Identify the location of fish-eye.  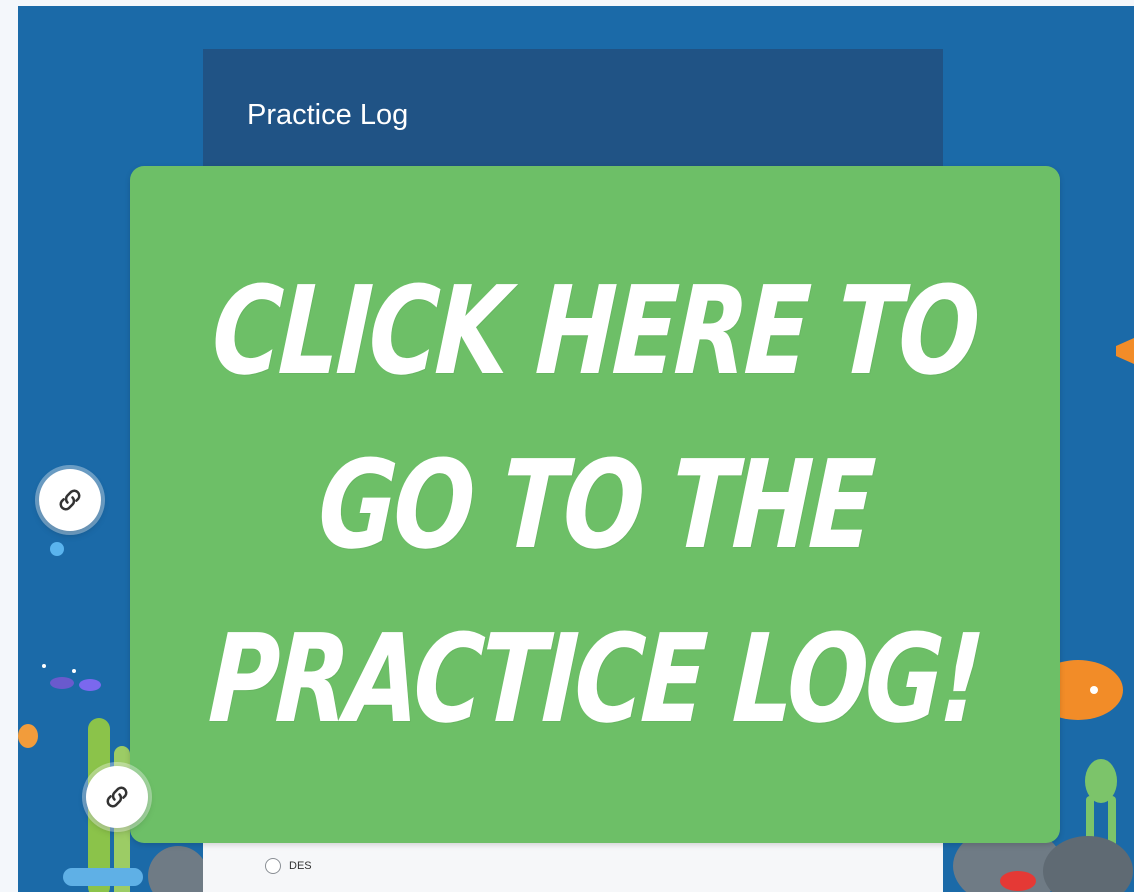
(1094, 690).